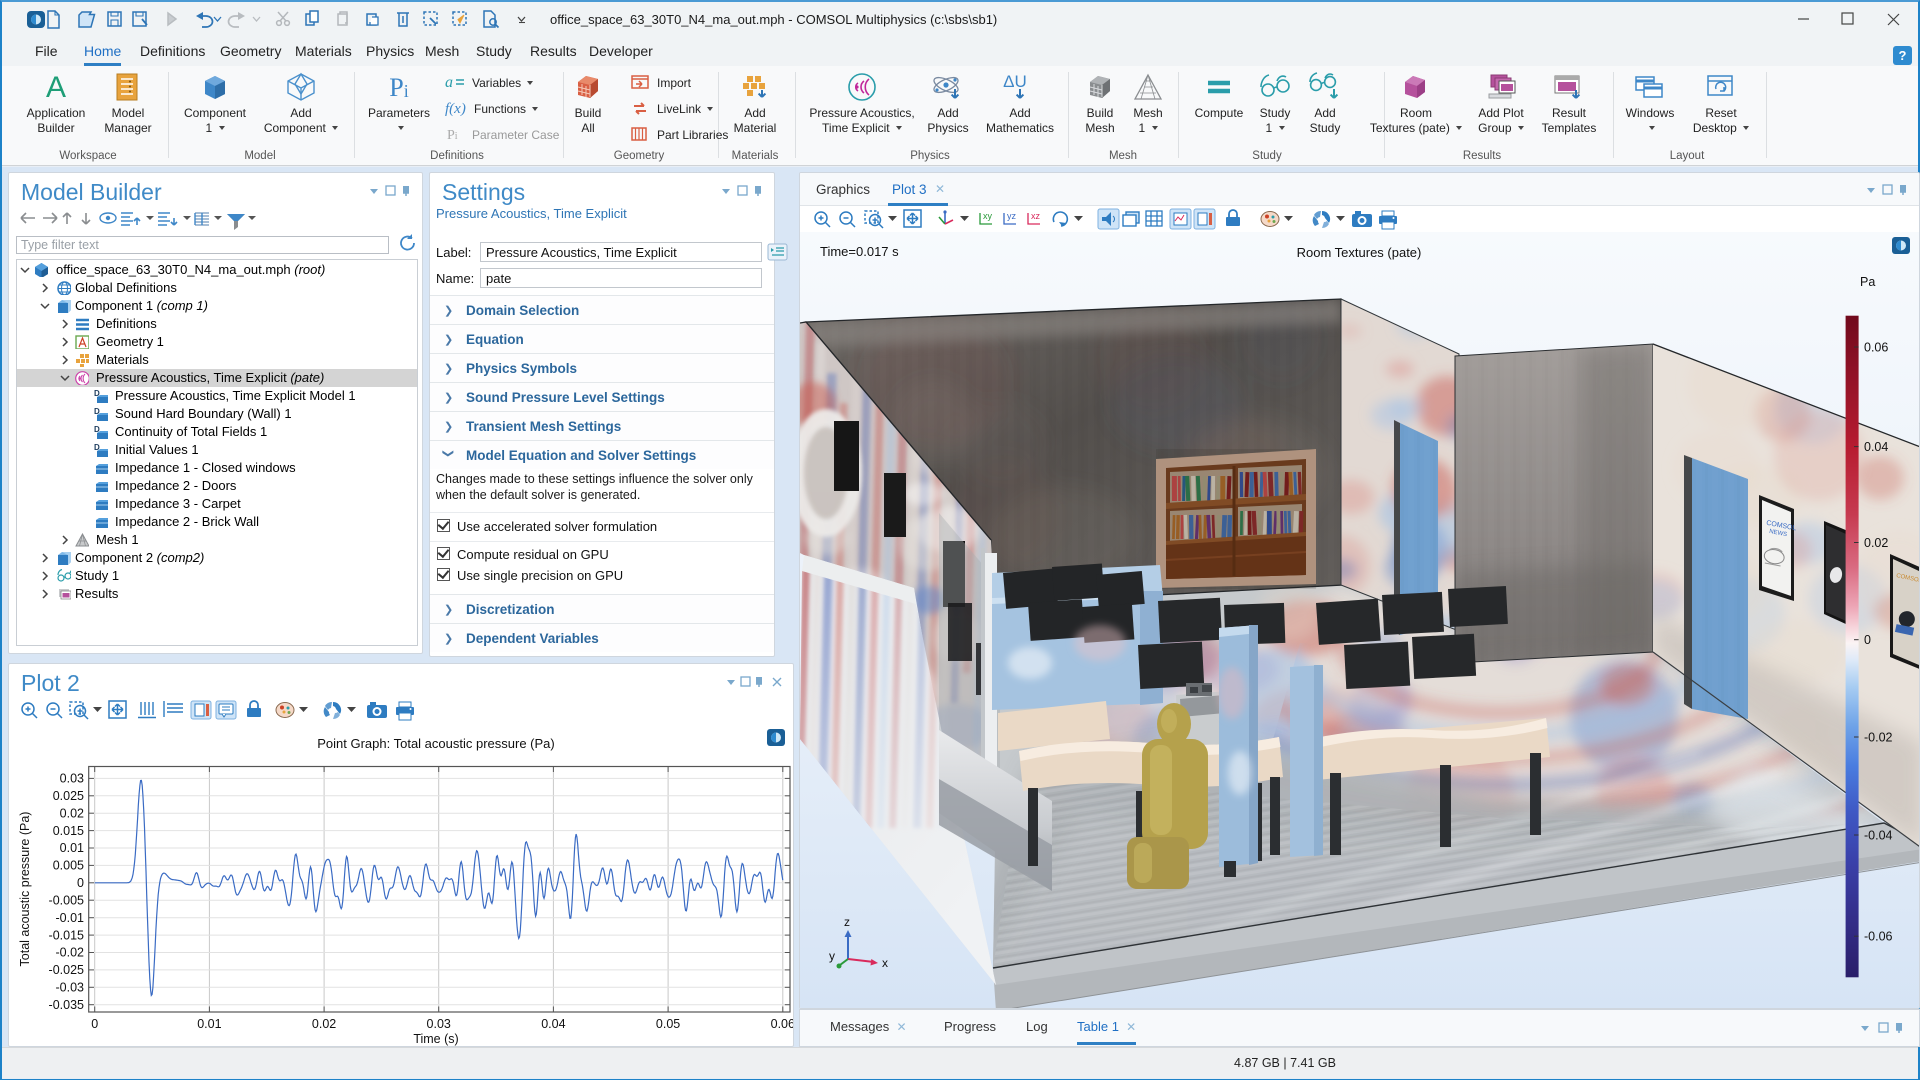  Describe the element at coordinates (66, 970) in the screenshot. I see `svg-text: -0.025` at that location.